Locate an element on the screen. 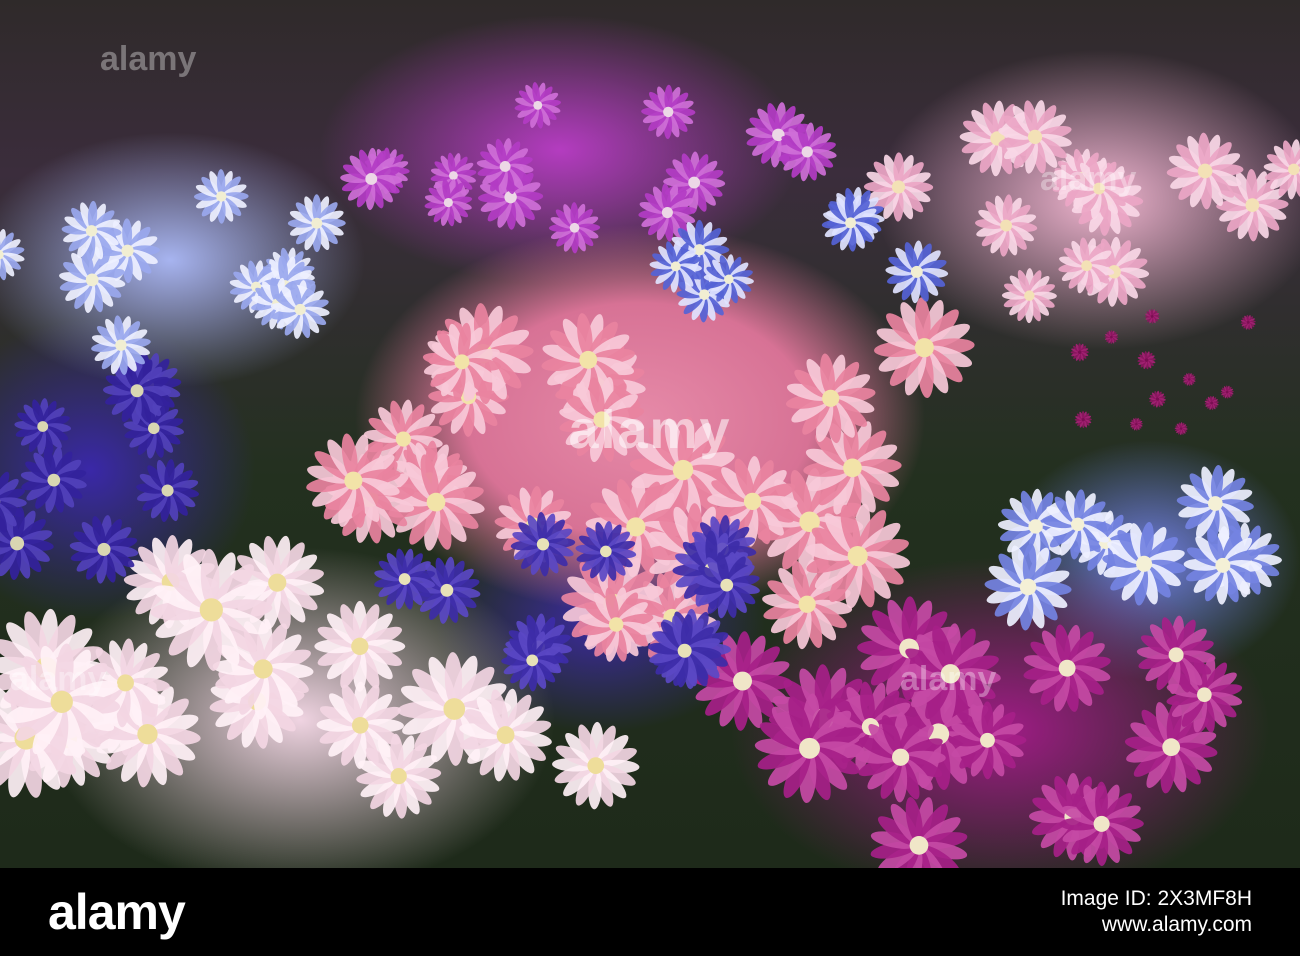 Image resolution: width=1300 pixels, height=956 pixels. image-id: Image ID: 2X3MF8H is located at coordinates (1156, 898).